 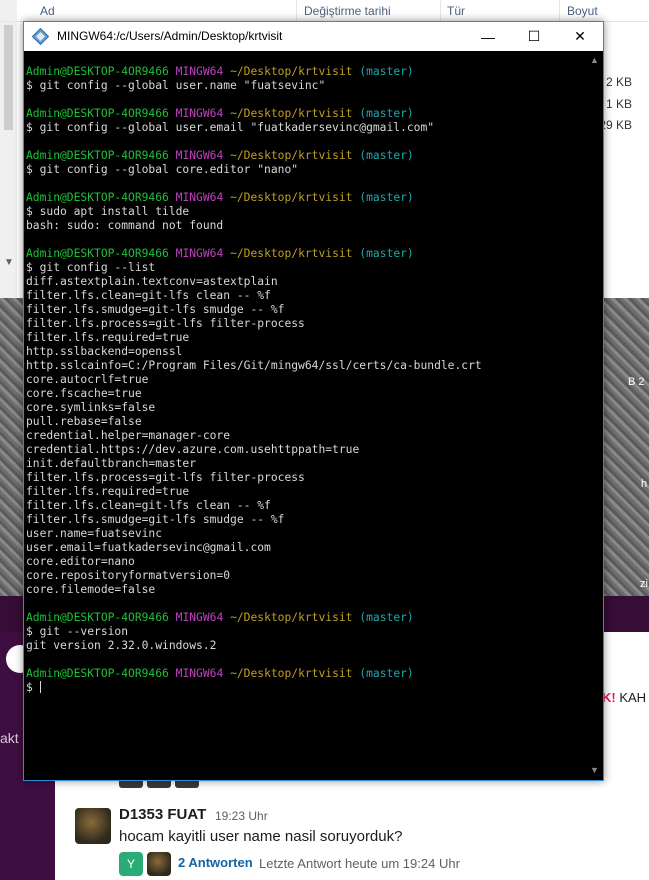 I want to click on output-line: bash: sudo: command not found, so click(x=303, y=226).